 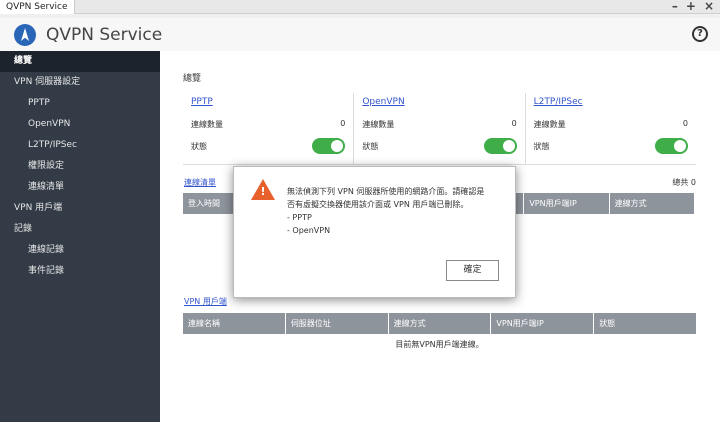 I want to click on column-header: 連線名稱, so click(x=234, y=323).